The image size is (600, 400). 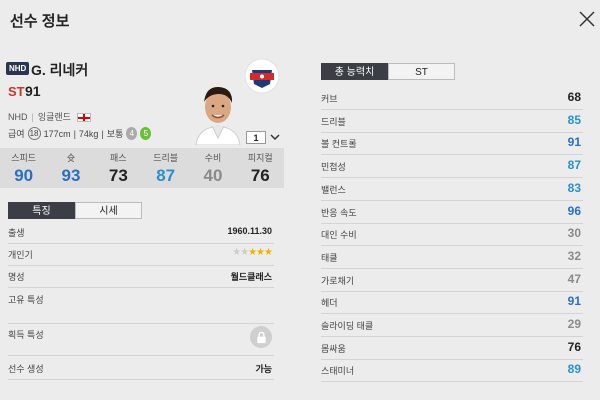 I want to click on ability-label: 민첩성, so click(x=333, y=167).